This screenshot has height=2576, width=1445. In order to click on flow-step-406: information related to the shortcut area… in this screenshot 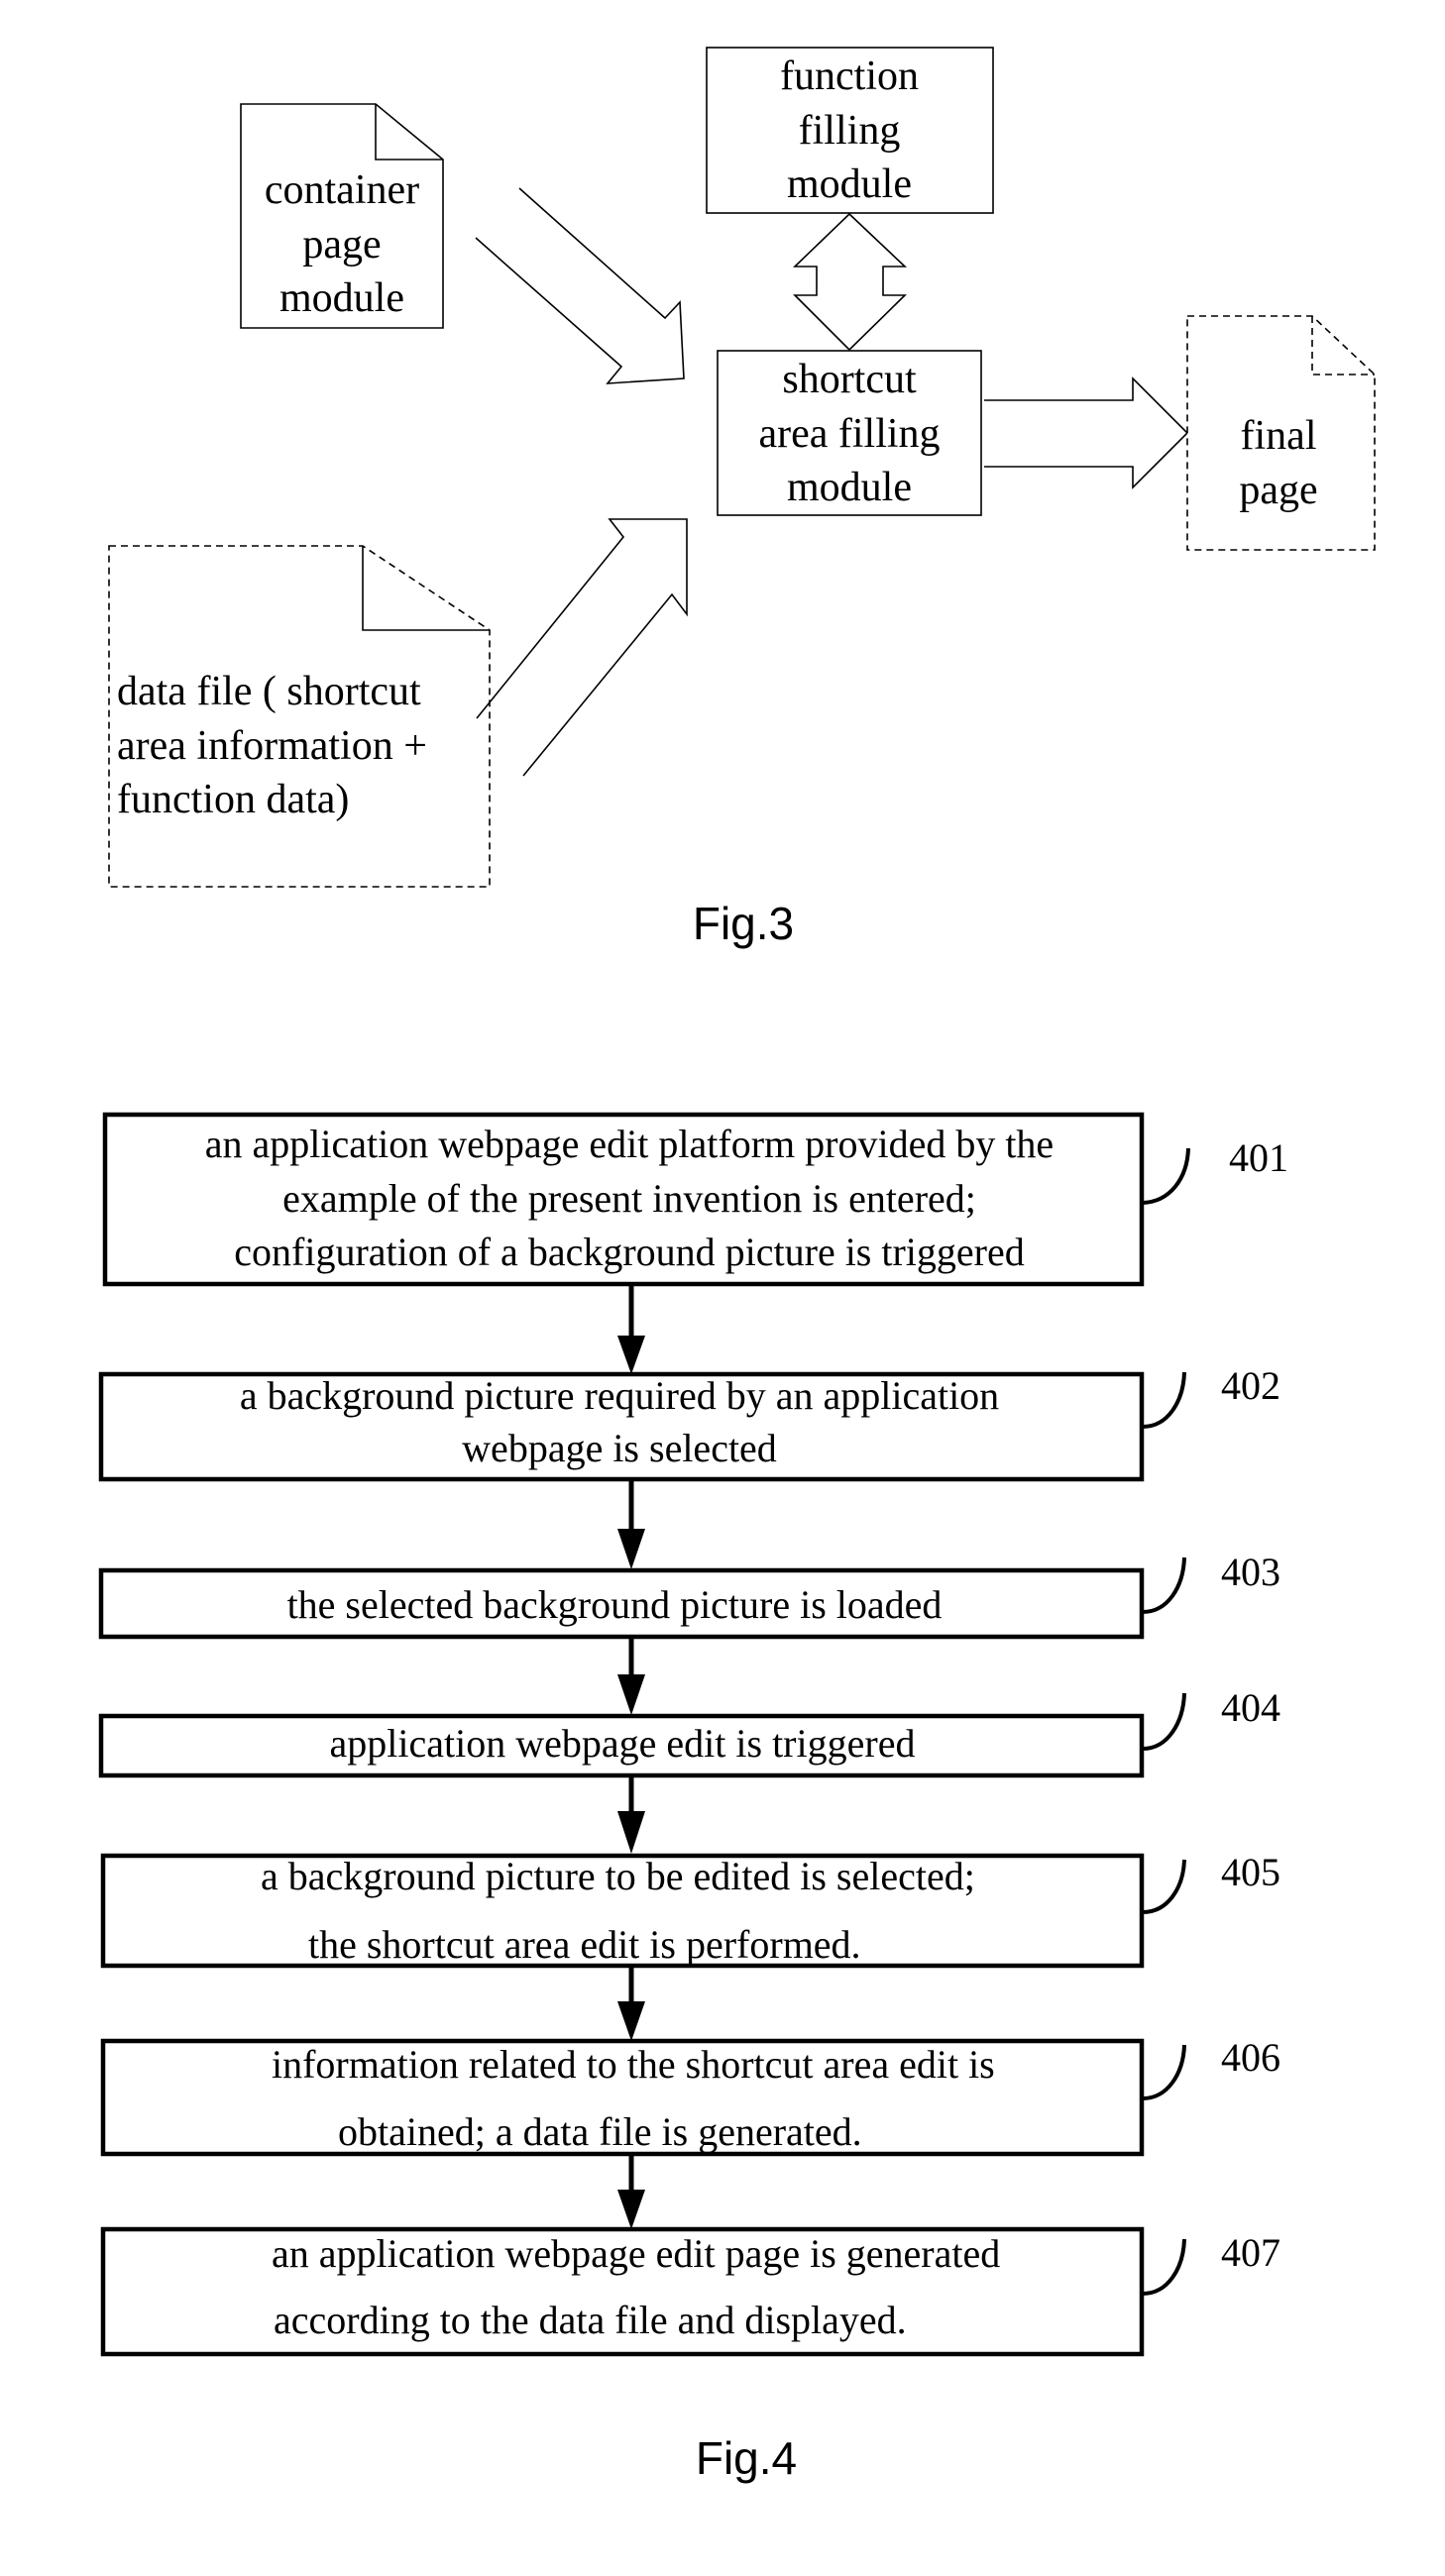, I will do `click(690, 2096)`.